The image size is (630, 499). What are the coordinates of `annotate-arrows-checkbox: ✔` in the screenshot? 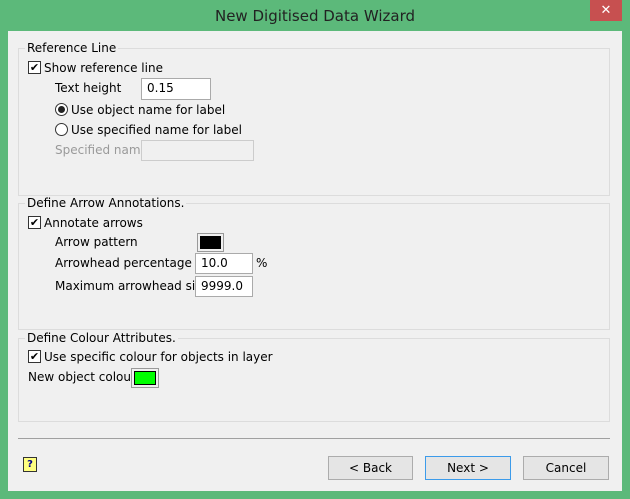 It's located at (34, 222).